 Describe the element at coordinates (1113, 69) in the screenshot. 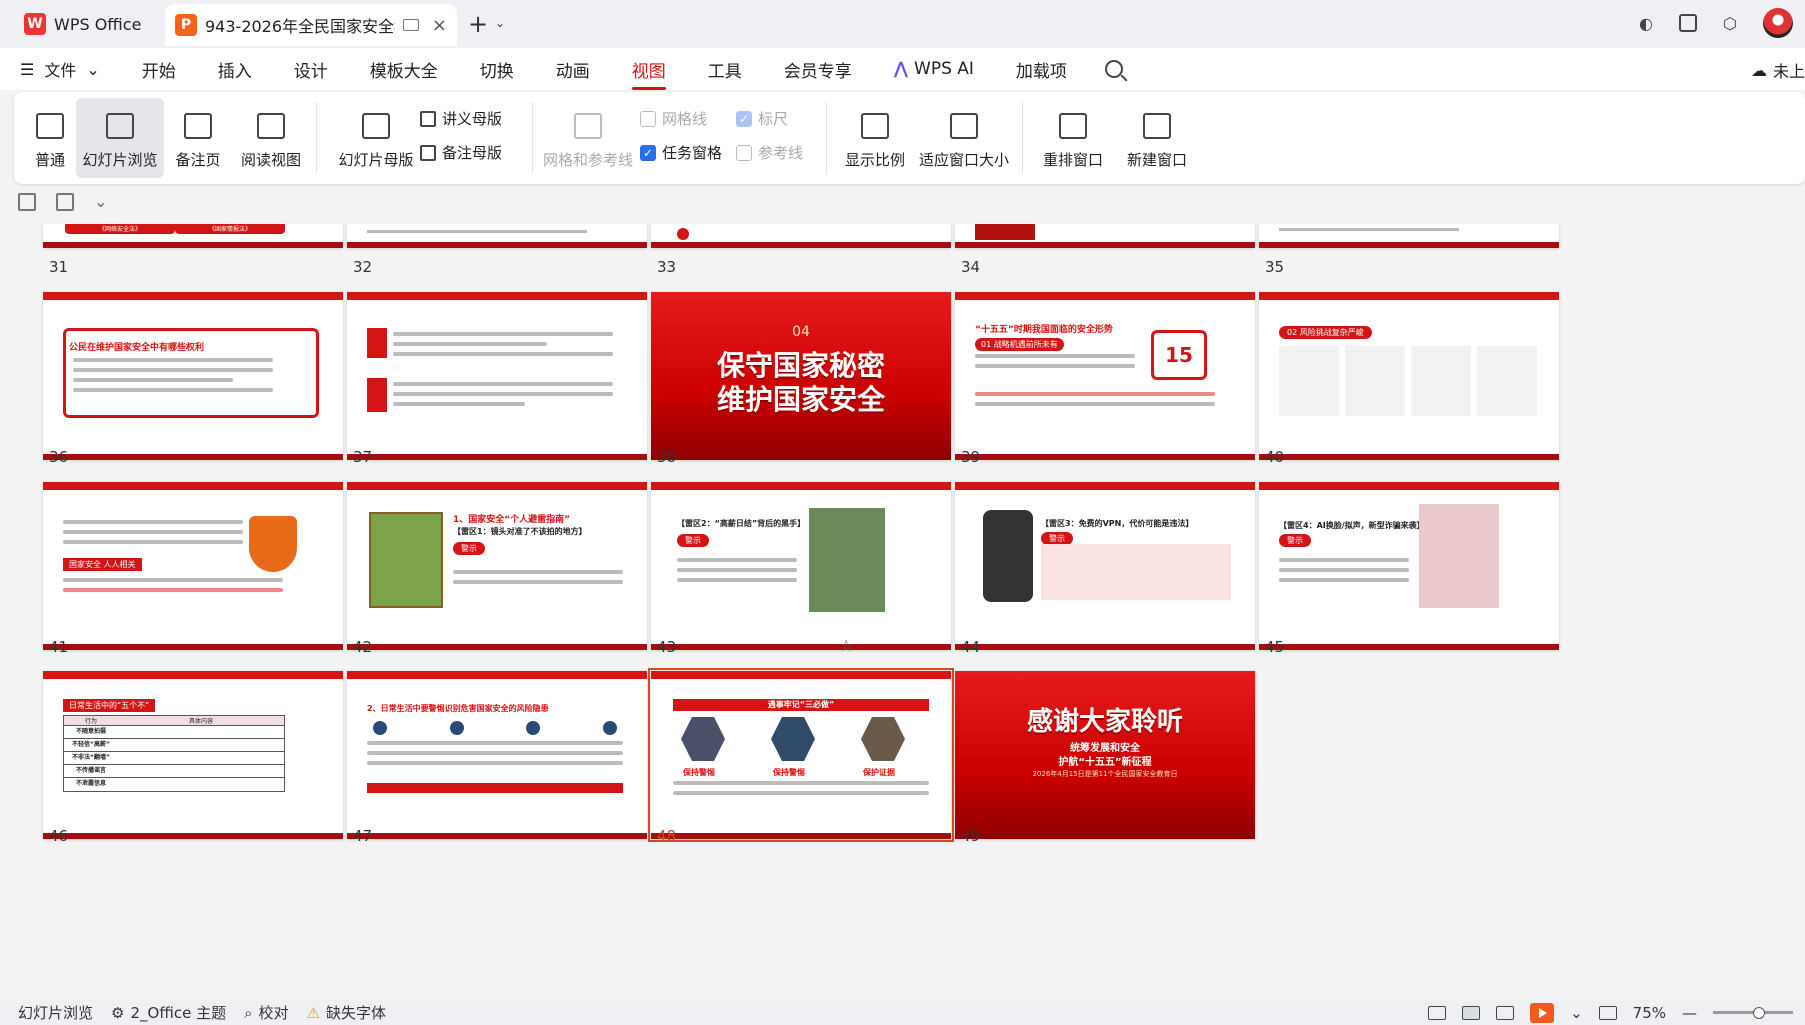

I see `search-icon` at that location.